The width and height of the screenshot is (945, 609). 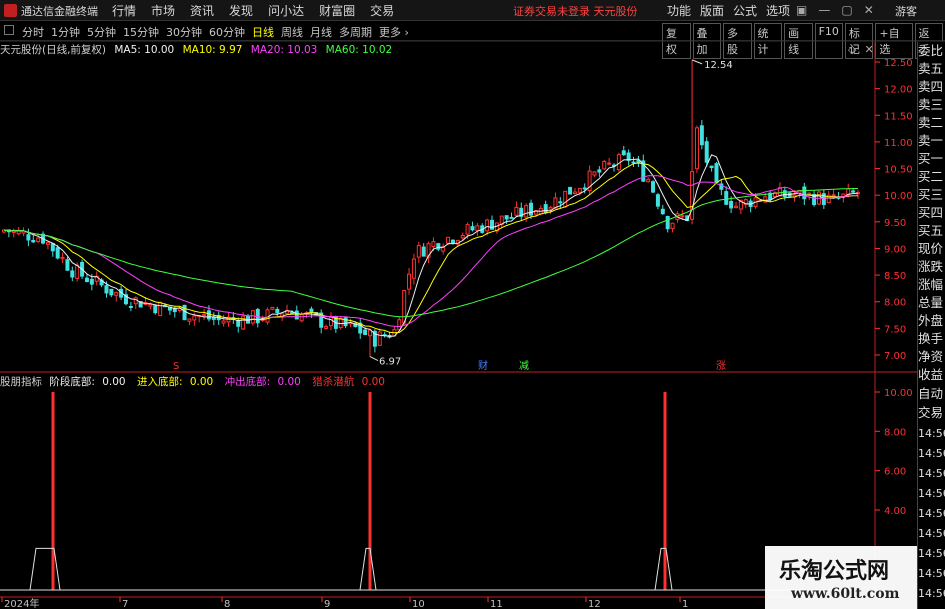 I want to click on price-tick-label: 11.00, so click(x=898, y=143).